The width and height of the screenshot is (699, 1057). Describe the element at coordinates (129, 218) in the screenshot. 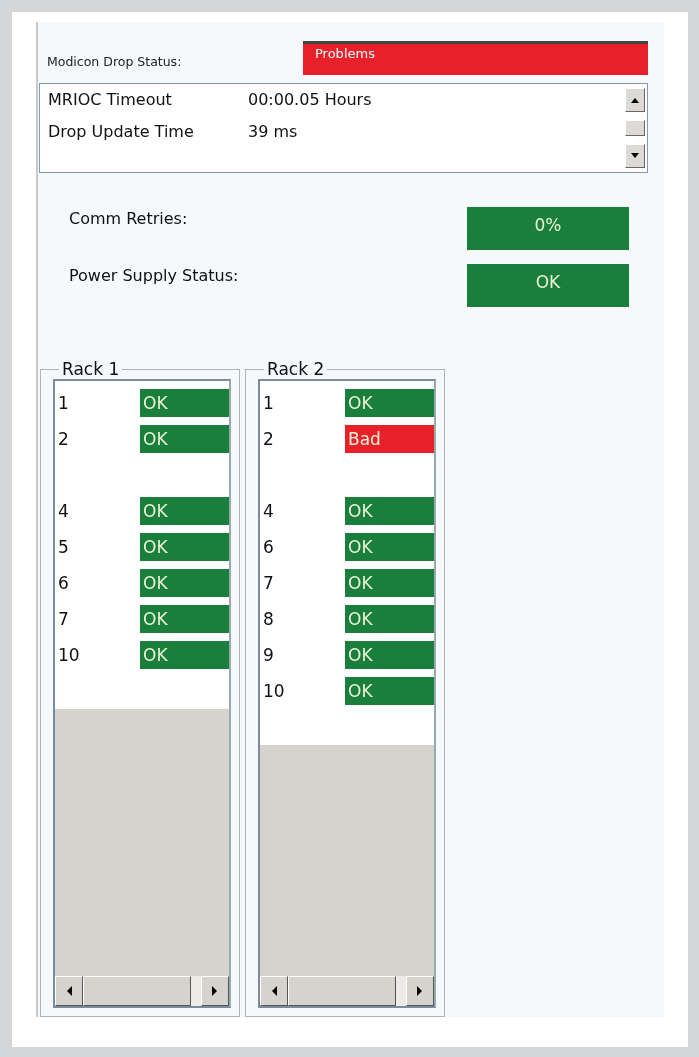

I see `metric-label: Comm Retries:` at that location.